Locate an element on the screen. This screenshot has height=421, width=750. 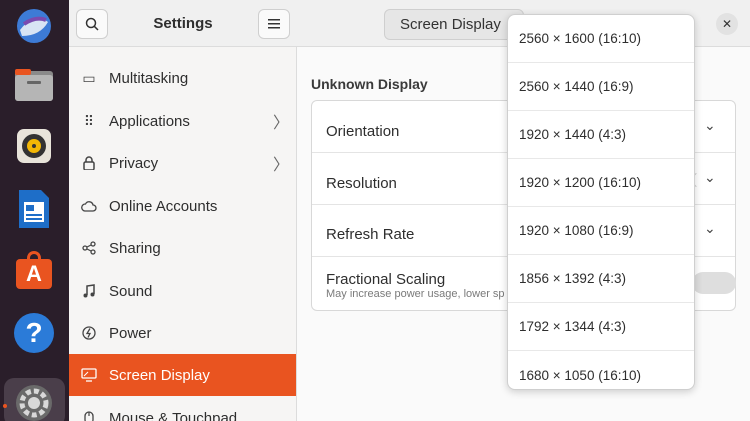
multitasking-icon: ▭ is located at coordinates (89, 77).